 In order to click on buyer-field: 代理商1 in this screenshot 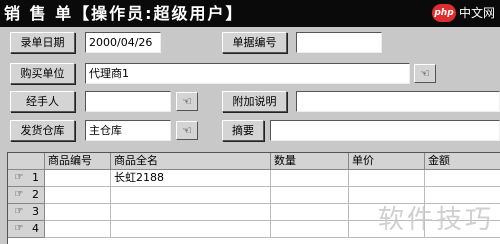, I will do `click(247, 73)`.